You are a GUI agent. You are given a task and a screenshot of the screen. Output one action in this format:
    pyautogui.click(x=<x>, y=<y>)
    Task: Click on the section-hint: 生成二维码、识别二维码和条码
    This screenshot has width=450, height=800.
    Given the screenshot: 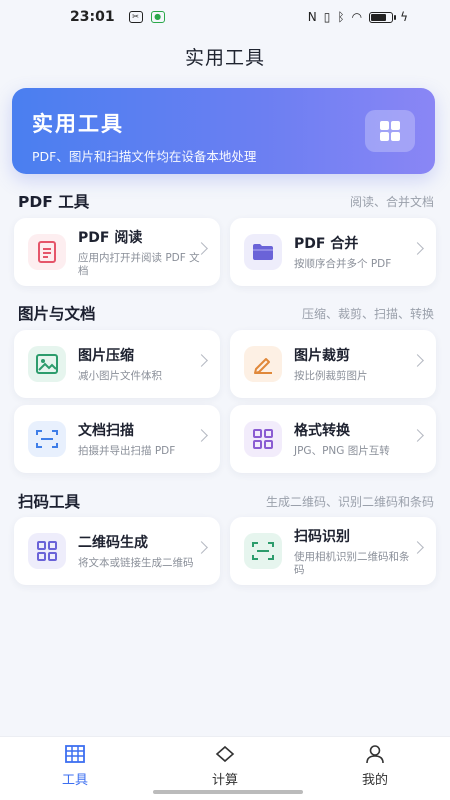 What is the action you would take?
    pyautogui.click(x=349, y=501)
    